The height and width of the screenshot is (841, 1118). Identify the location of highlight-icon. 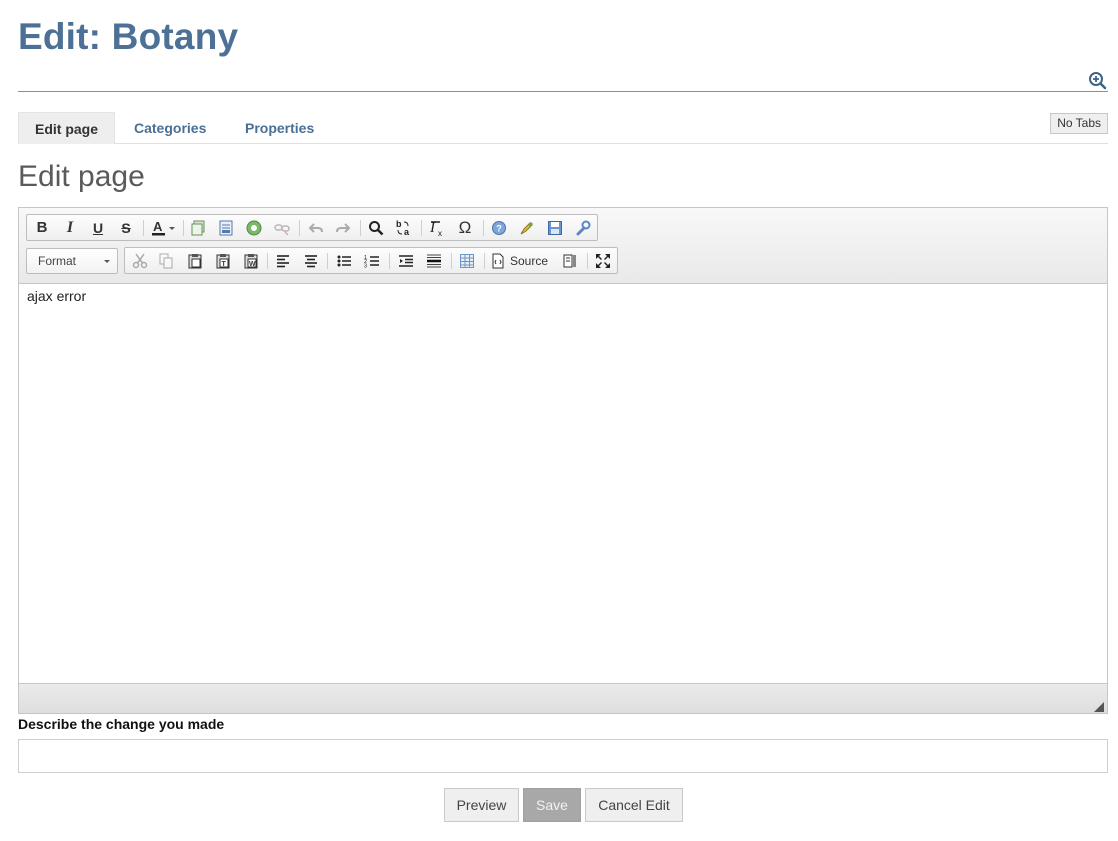
(527, 228).